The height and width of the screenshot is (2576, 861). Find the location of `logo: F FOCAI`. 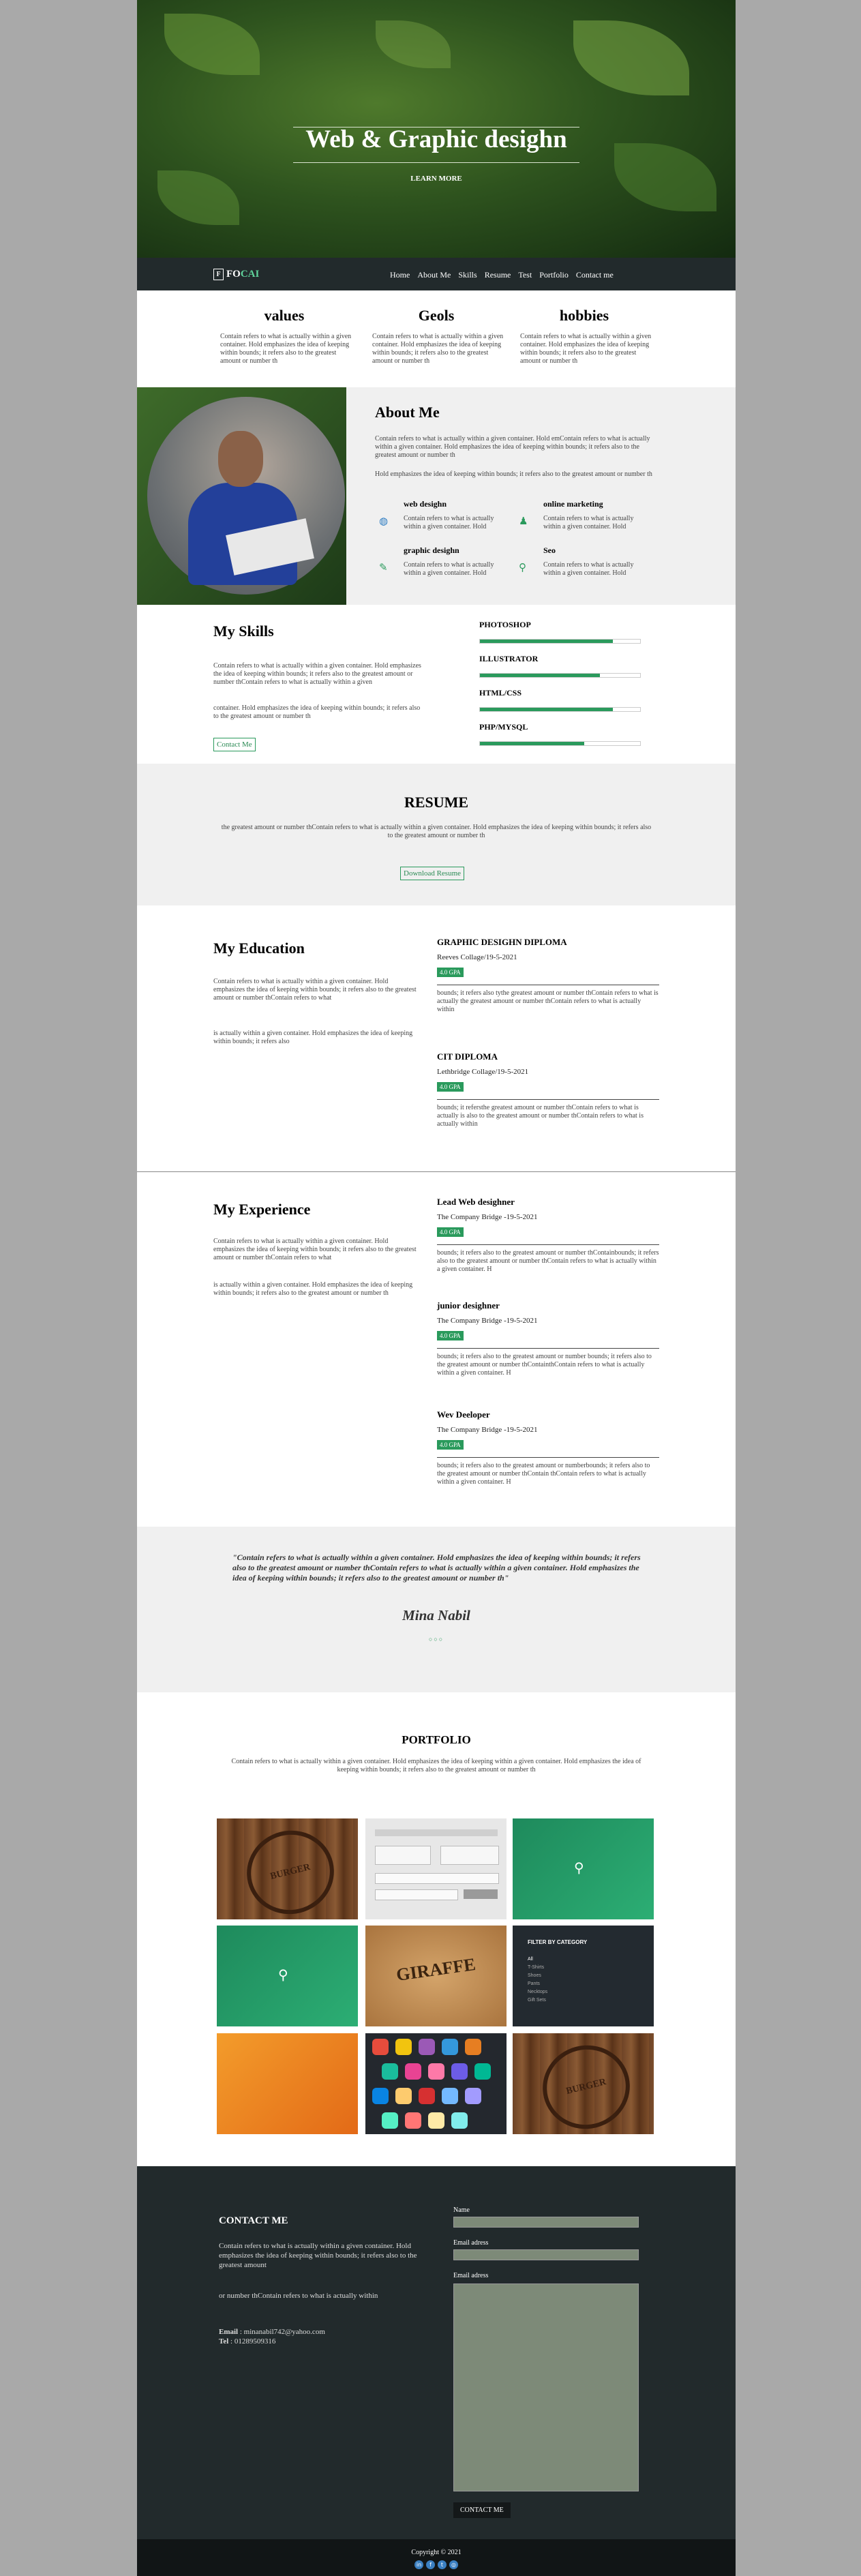

logo: F FOCAI is located at coordinates (236, 274).